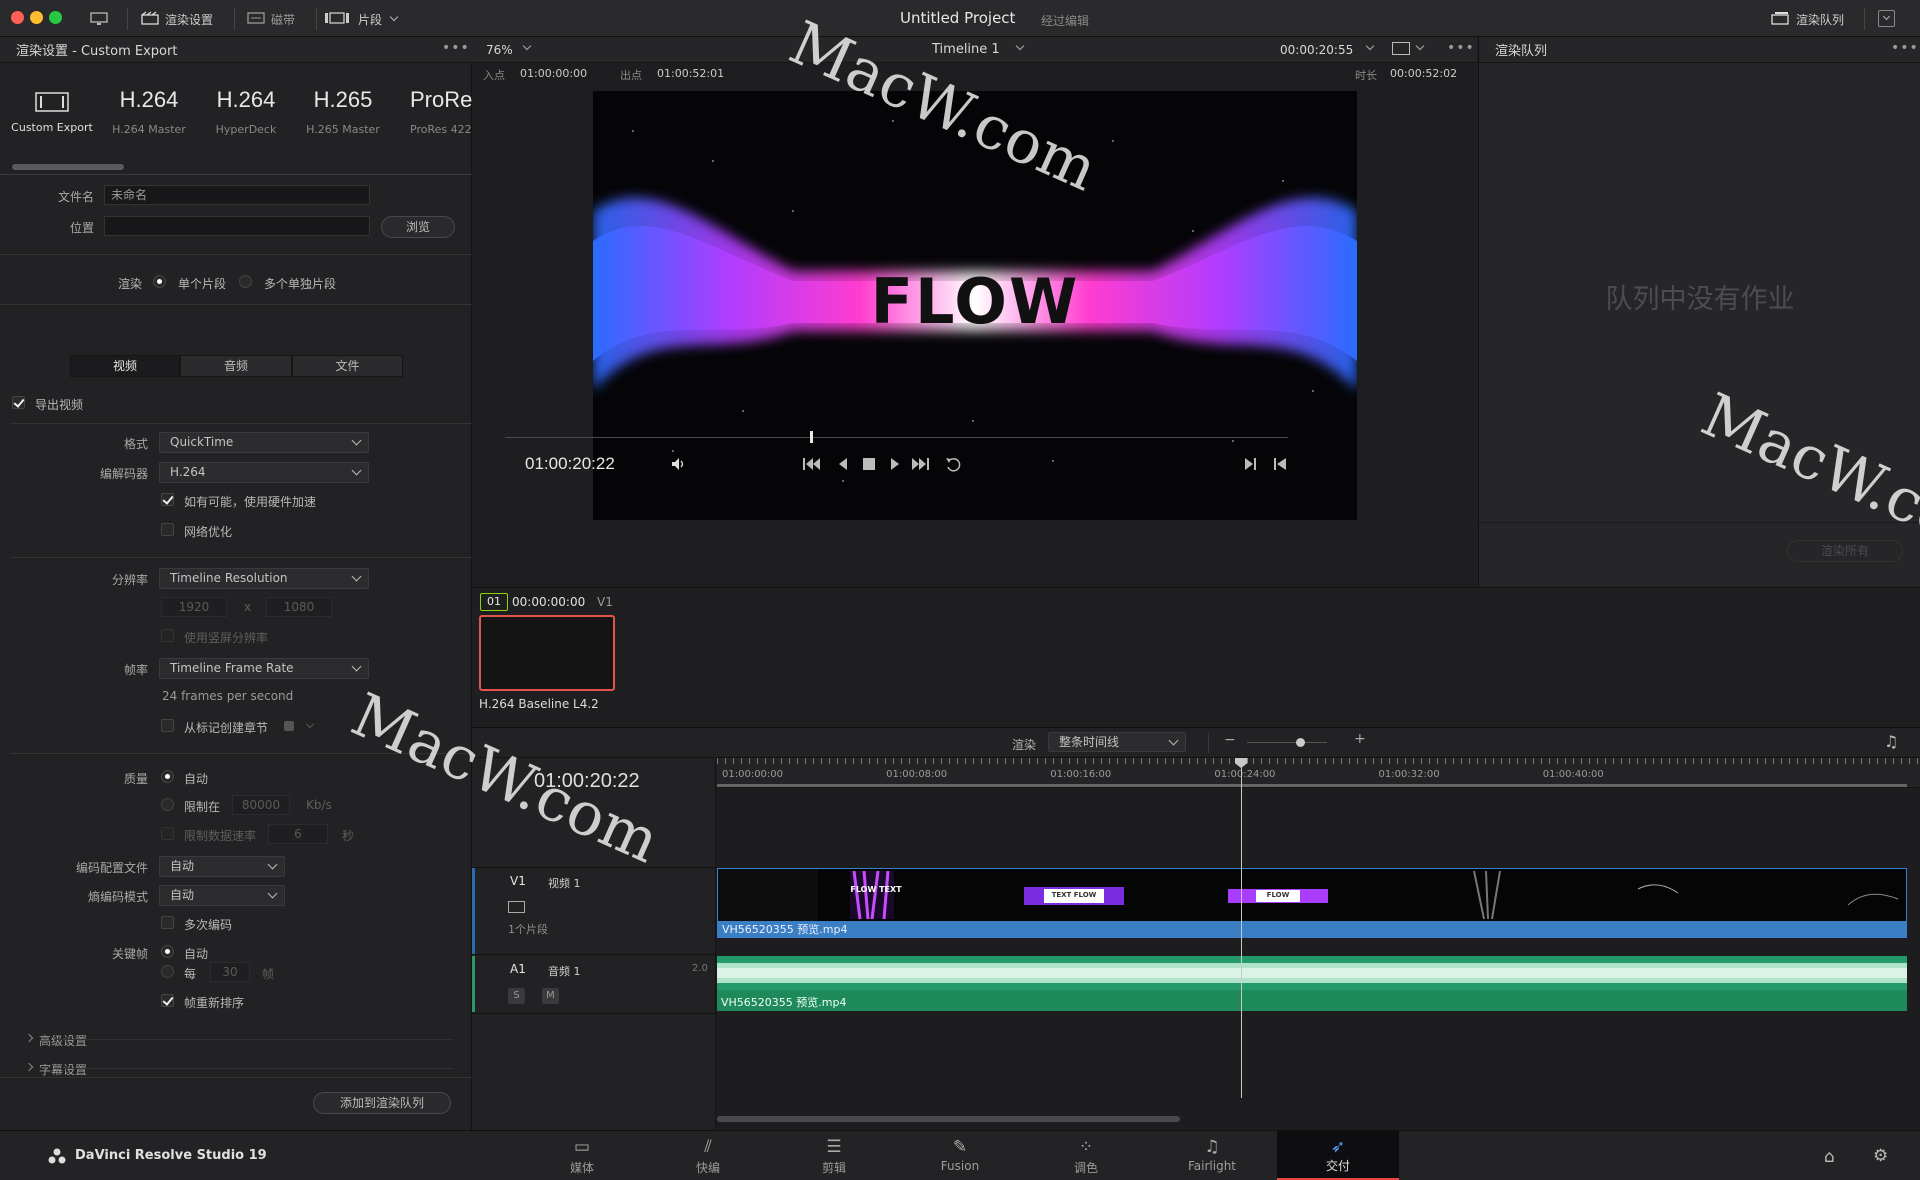  I want to click on close-window-button, so click(17, 17).